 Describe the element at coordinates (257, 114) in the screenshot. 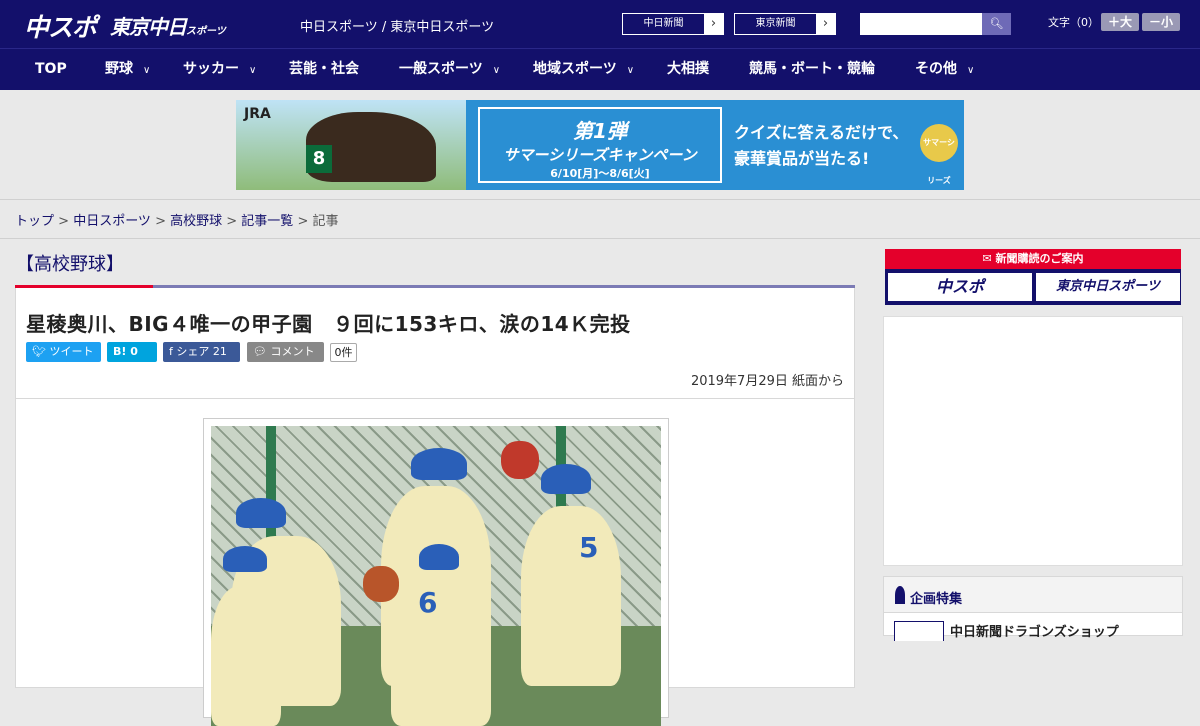

I see `jra-logo: JRA` at that location.